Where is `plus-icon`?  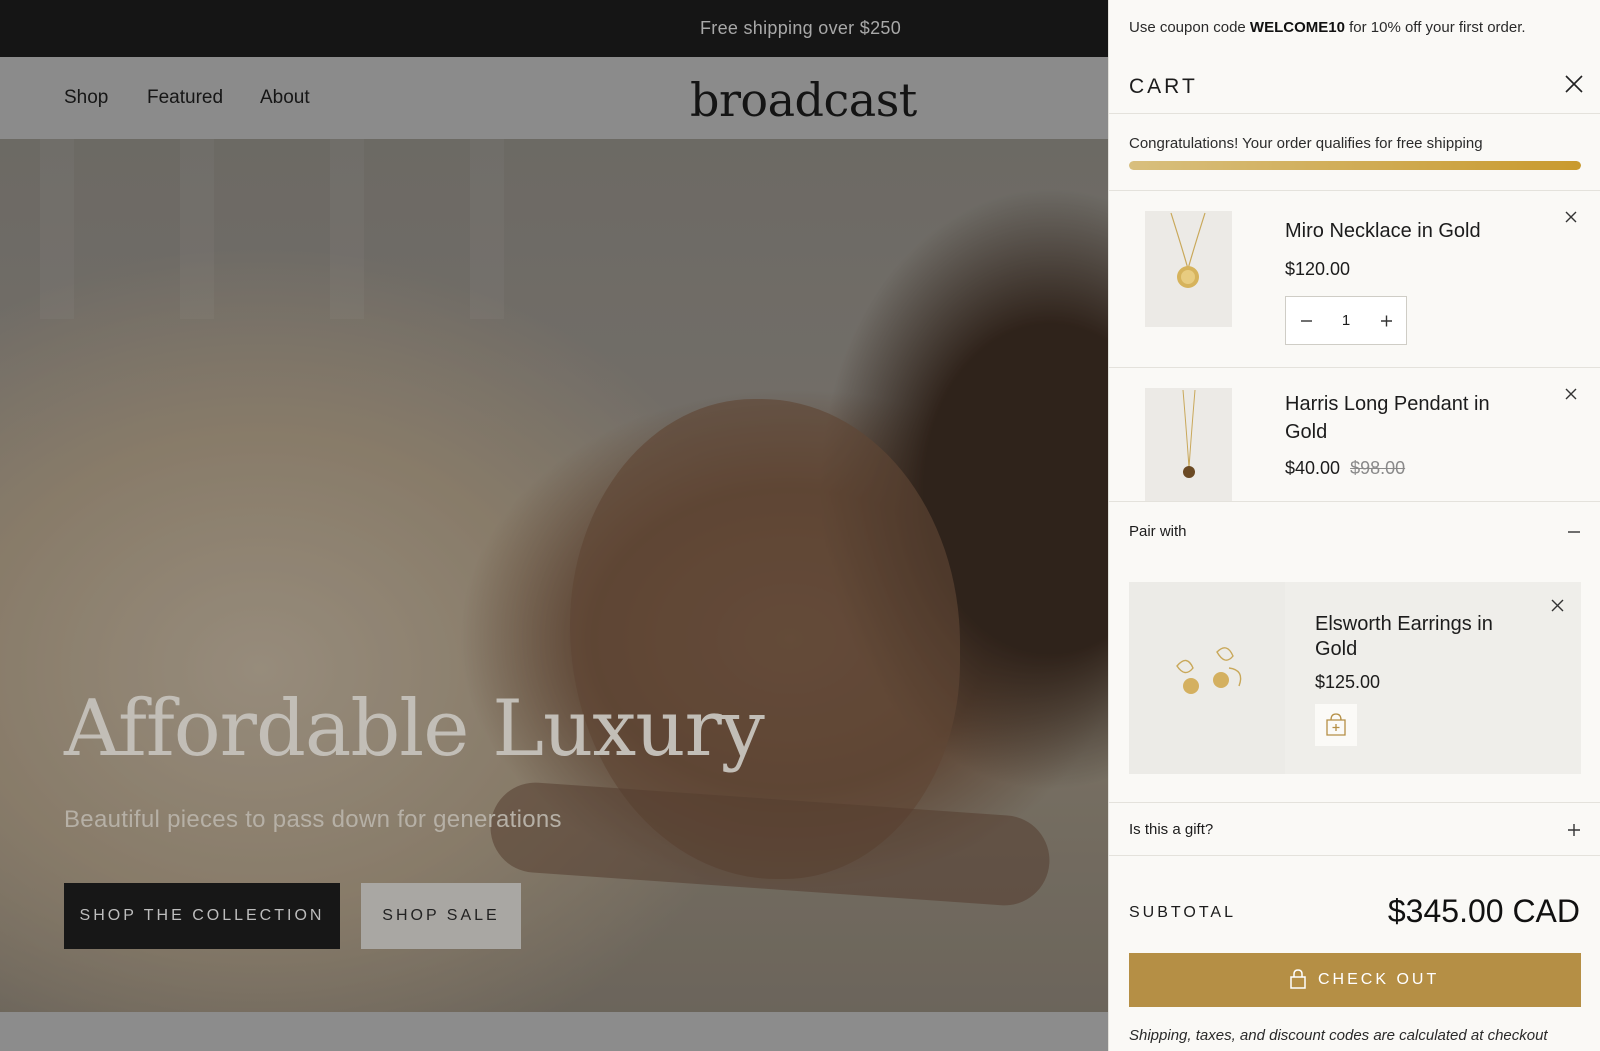 plus-icon is located at coordinates (1386, 321).